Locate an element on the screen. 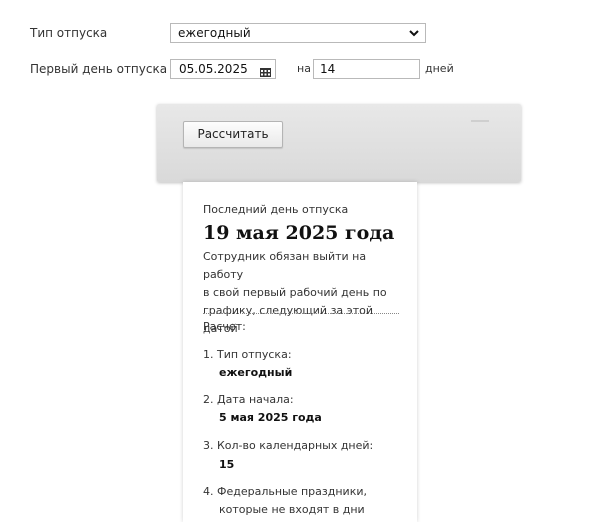  calc-item-label: 3. Кол-во календарных дней: is located at coordinates (288, 445).